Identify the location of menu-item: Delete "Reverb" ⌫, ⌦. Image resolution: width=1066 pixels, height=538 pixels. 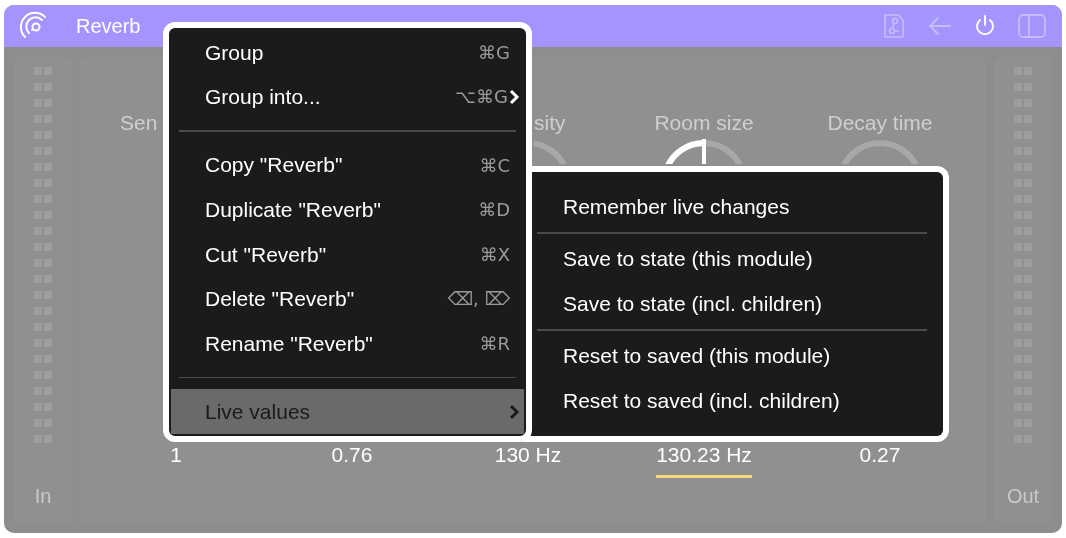
(347, 299).